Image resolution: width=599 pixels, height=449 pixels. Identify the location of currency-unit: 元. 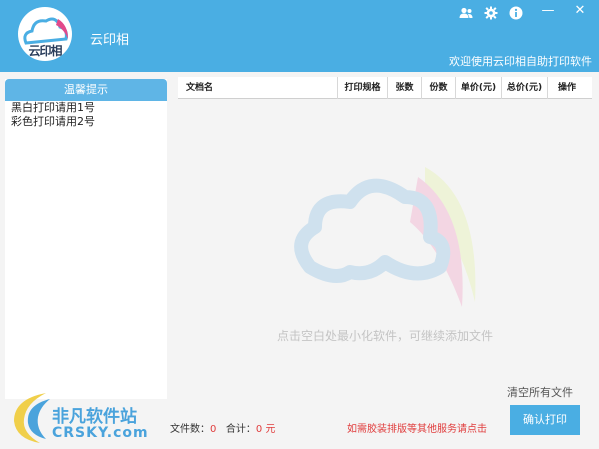
(270, 429).